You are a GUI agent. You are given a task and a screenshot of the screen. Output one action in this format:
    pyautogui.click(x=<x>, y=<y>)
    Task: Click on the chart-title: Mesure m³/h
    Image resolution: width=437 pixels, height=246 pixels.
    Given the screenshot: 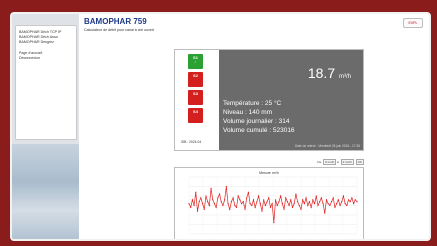 What is the action you would take?
    pyautogui.click(x=269, y=173)
    